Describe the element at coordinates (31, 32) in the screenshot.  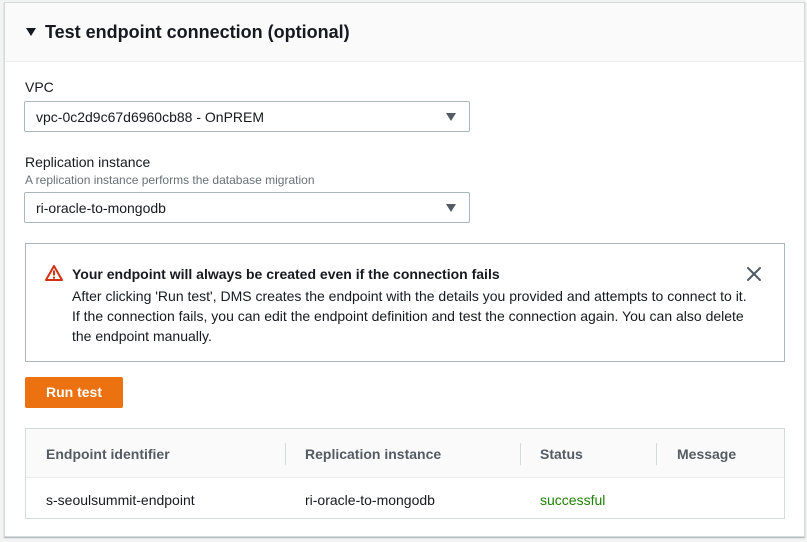
I see `caret-down-icon` at that location.